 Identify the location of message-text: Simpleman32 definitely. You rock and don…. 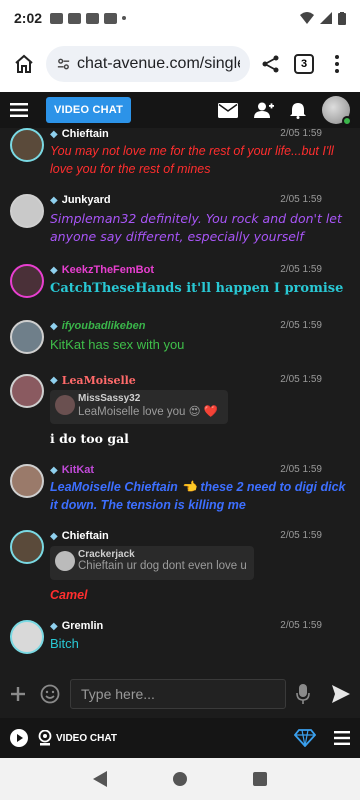
(196, 227).